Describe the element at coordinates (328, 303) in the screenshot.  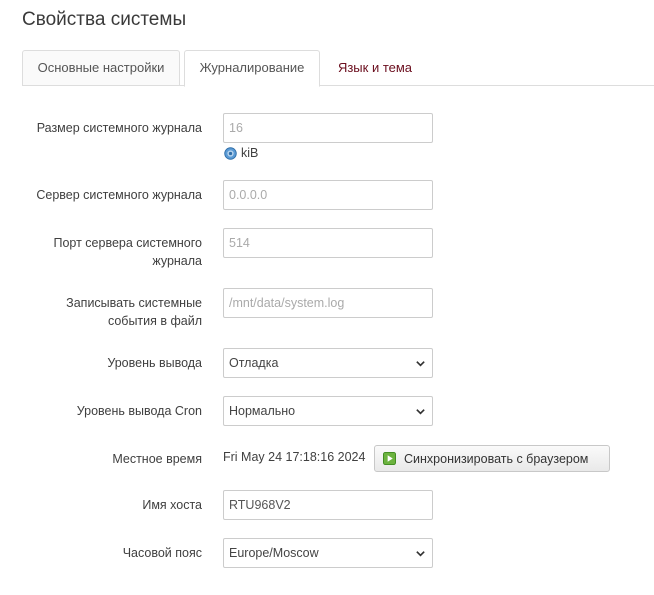
I see `log-file-input` at that location.